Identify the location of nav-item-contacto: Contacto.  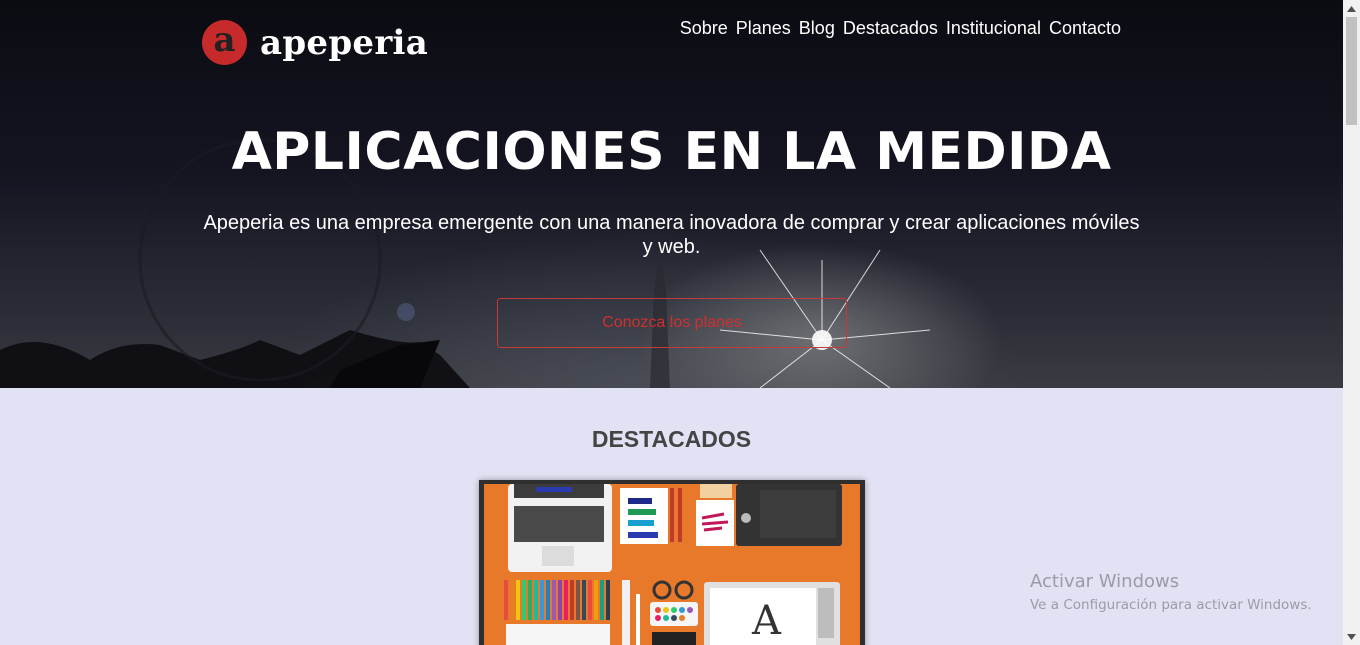
(1085, 28).